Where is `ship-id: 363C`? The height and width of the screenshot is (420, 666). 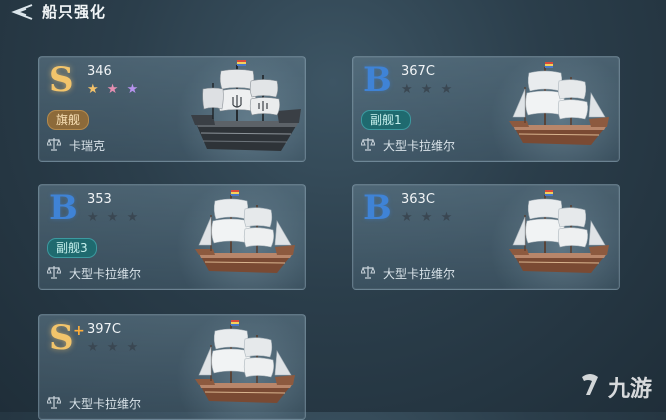
ship-id: 363C is located at coordinates (418, 199).